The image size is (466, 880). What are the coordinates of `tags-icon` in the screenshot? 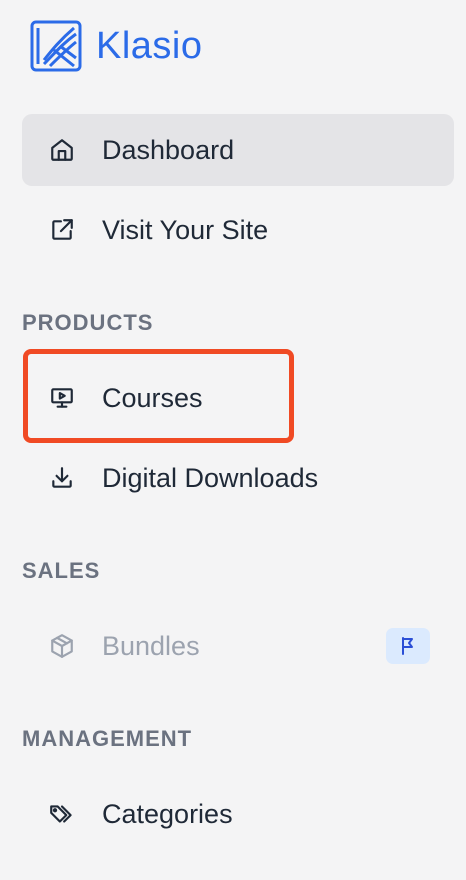 It's located at (62, 814).